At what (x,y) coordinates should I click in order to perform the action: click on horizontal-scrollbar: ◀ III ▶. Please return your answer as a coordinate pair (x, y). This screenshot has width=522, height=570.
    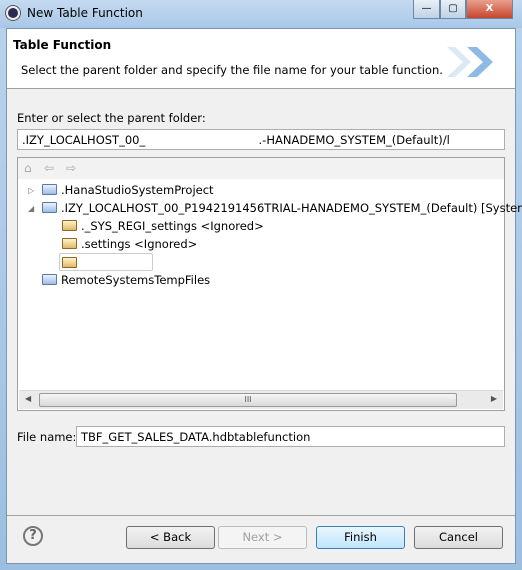
    Looking at the image, I should click on (261, 399).